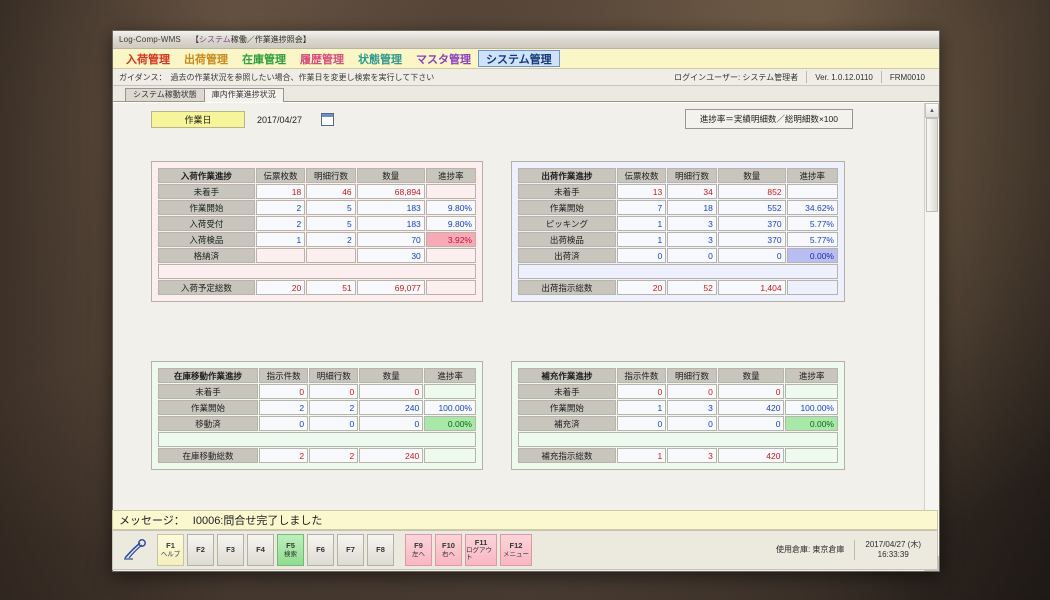 The image size is (1050, 600). What do you see at coordinates (932, 165) in the screenshot?
I see `scrollbar-thumb` at bounding box center [932, 165].